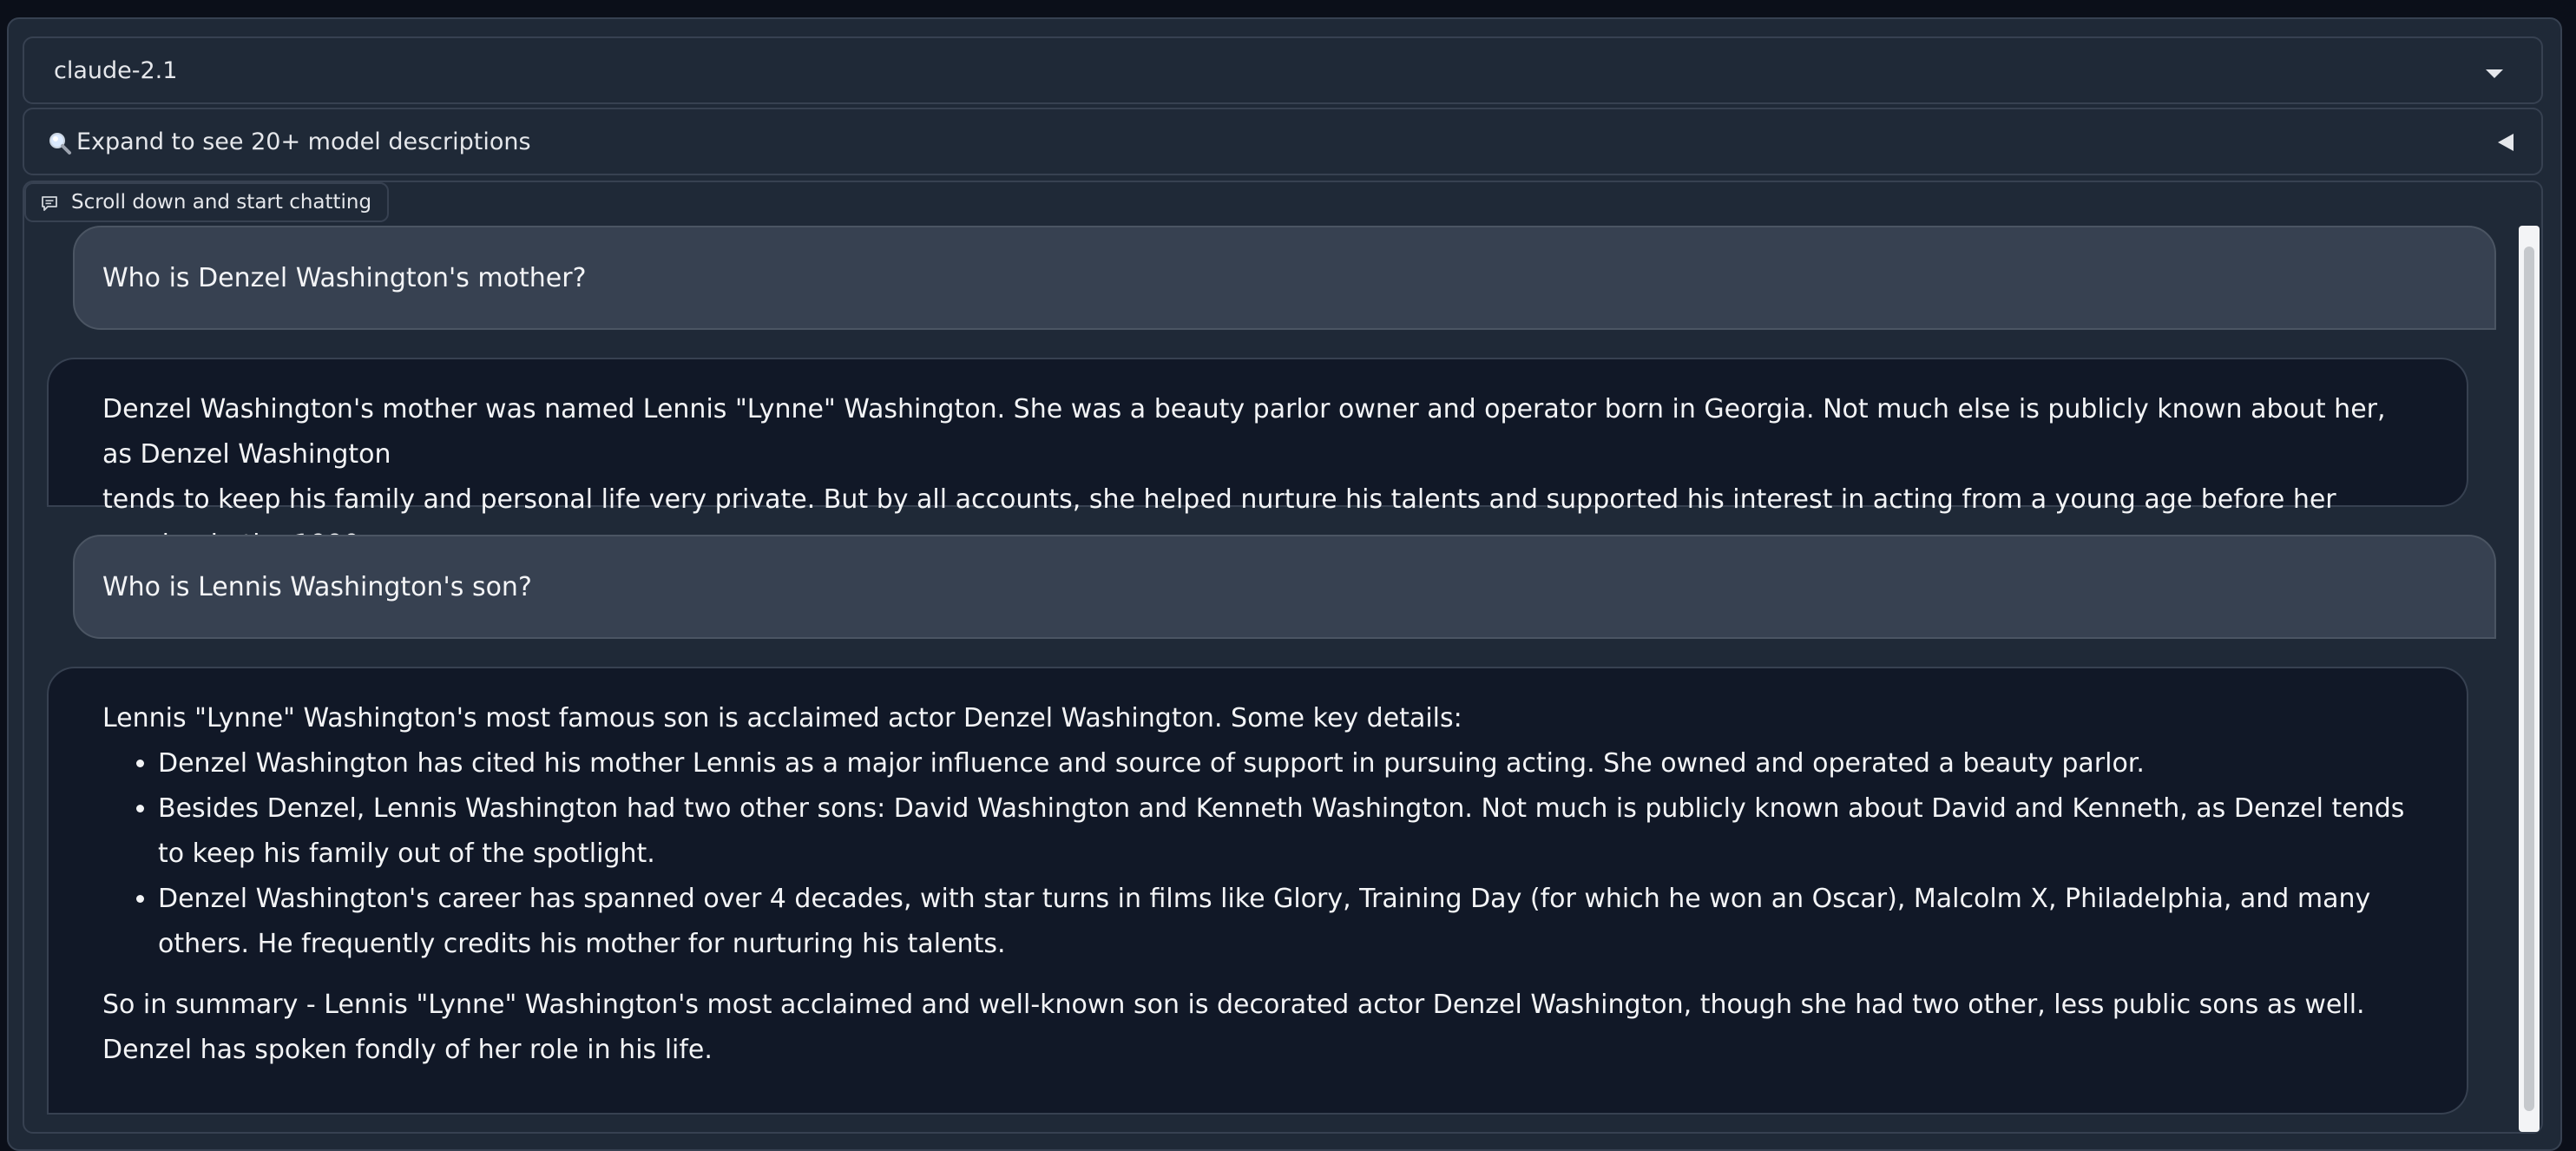  Describe the element at coordinates (1284, 278) in the screenshot. I see `user-message: Who is Denzel Washington's mother?` at that location.